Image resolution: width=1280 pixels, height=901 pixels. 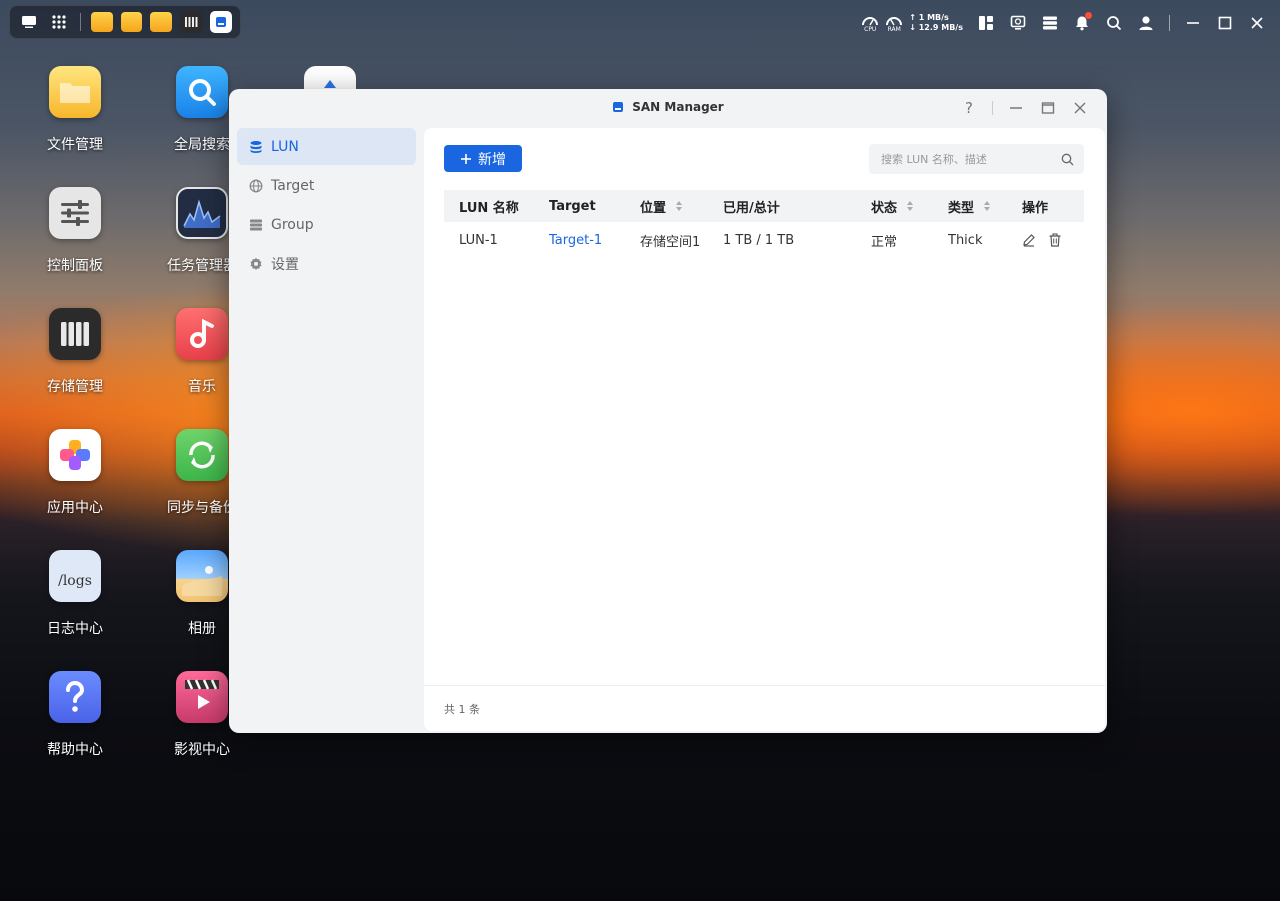 I want to click on desktop-icon-label: 控制面板, so click(x=75, y=266).